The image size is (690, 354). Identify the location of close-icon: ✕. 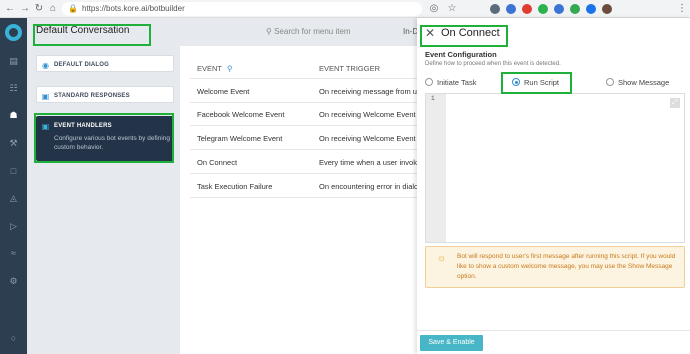
(430, 33).